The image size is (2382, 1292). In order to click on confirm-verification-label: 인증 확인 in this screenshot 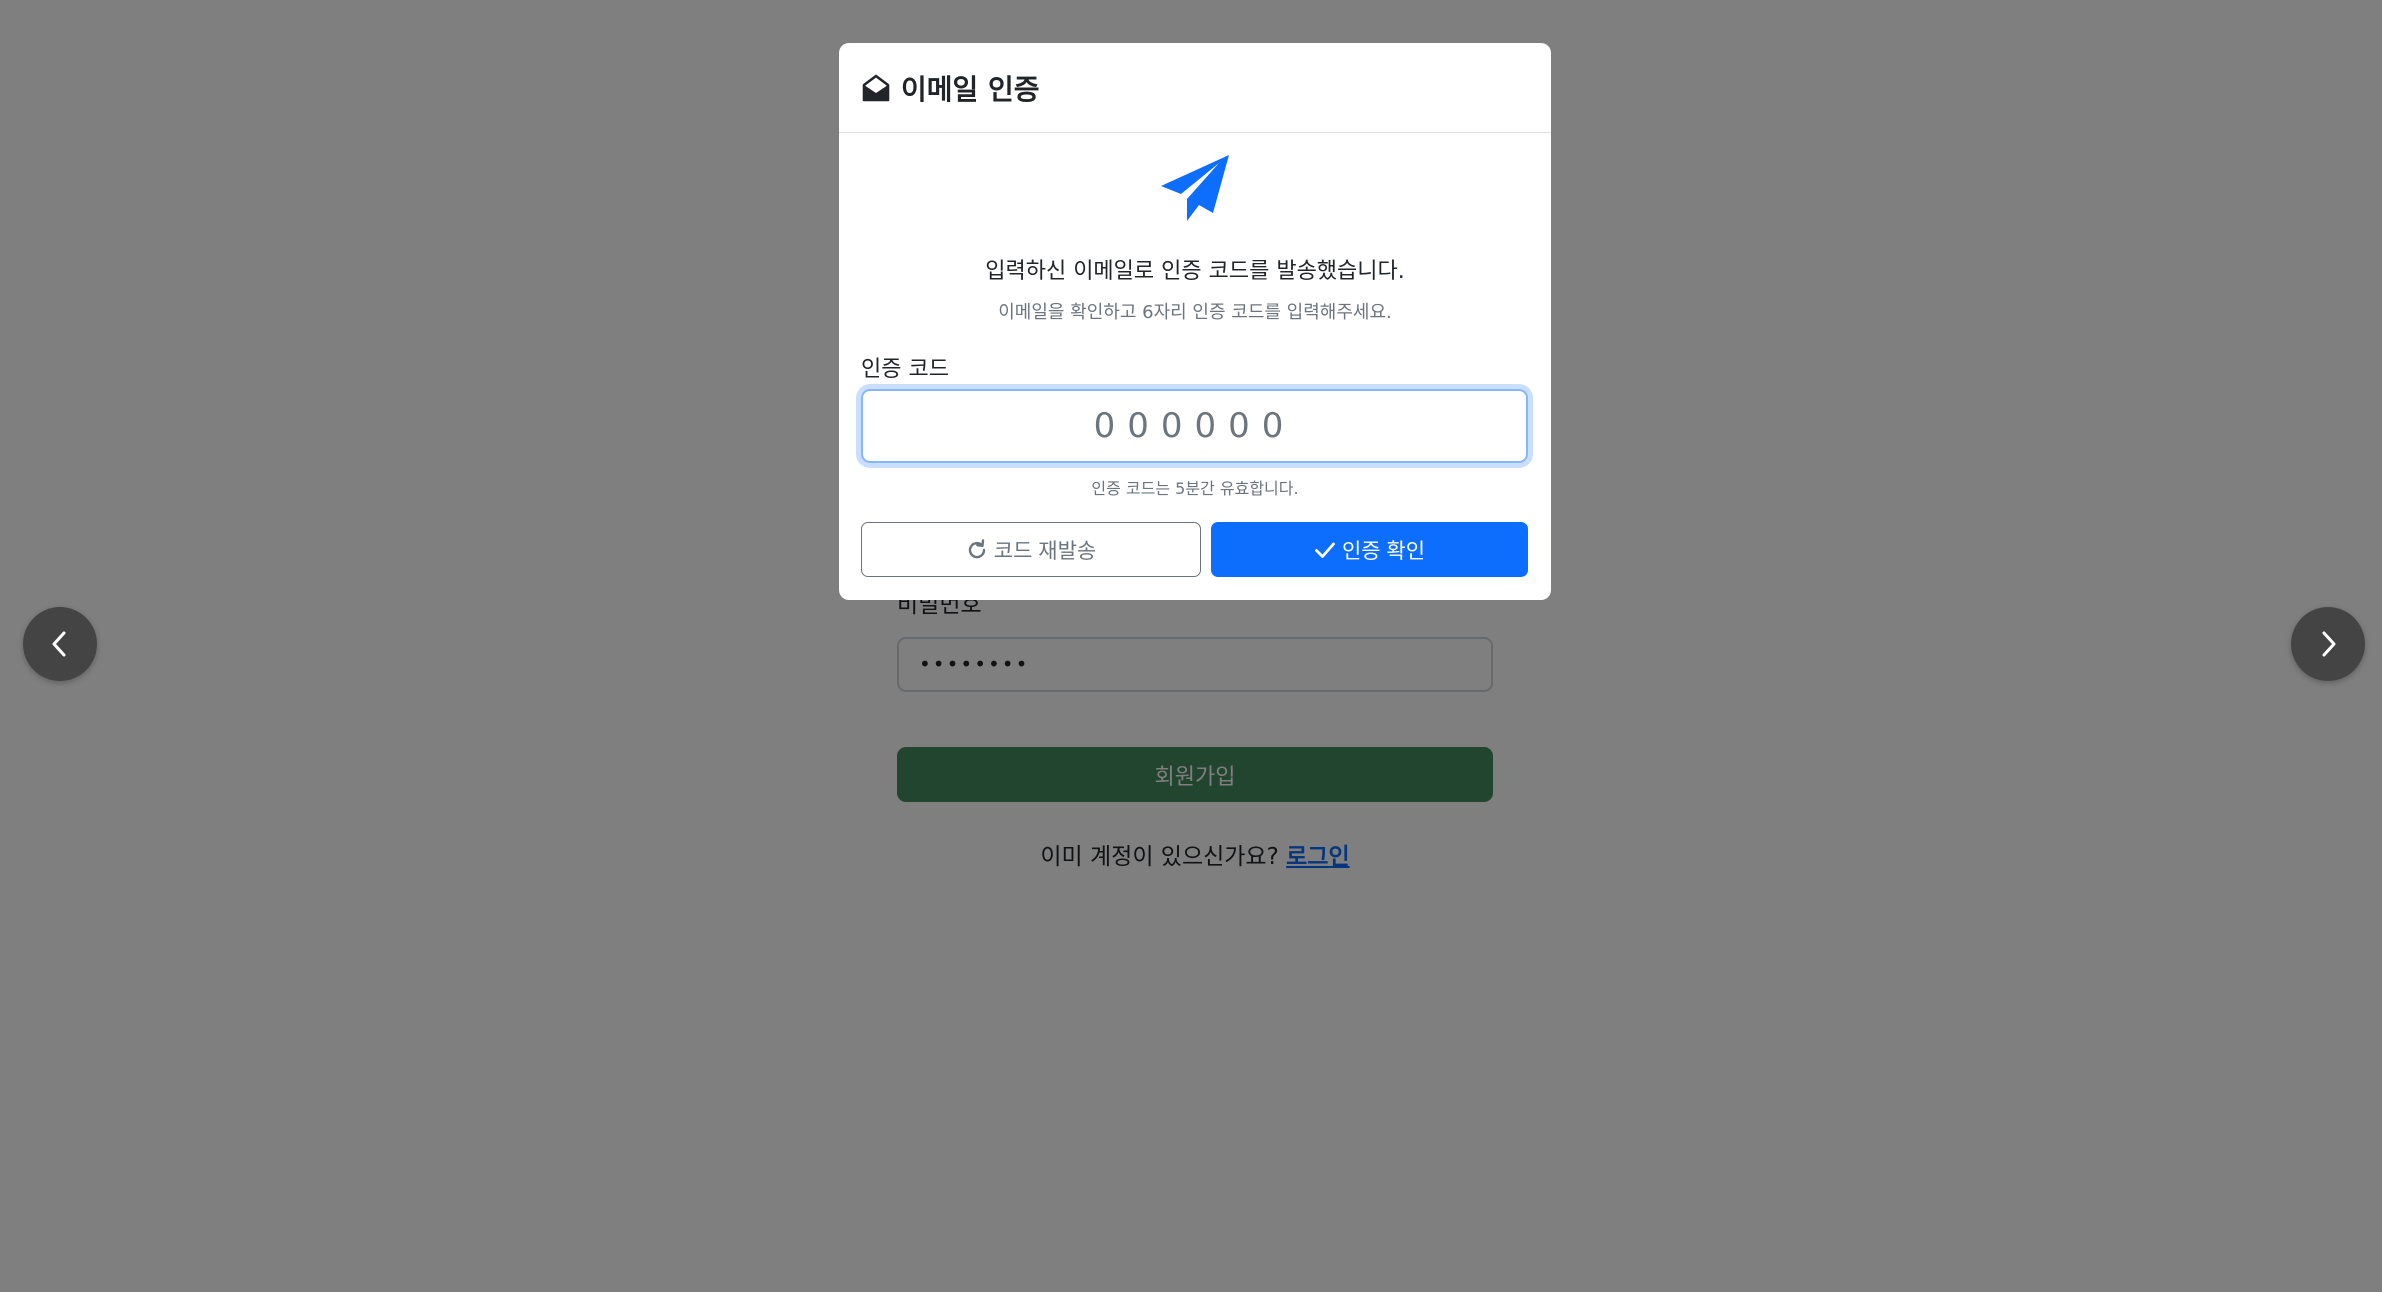, I will do `click(1383, 551)`.